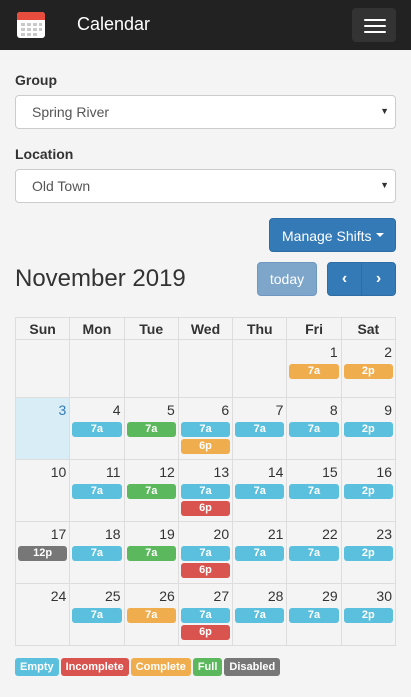 This screenshot has height=697, width=411. Describe the element at coordinates (205, 328) in the screenshot. I see `weekday-header-row: Sun Mon Tue Wed Thu Fri Sat` at that location.